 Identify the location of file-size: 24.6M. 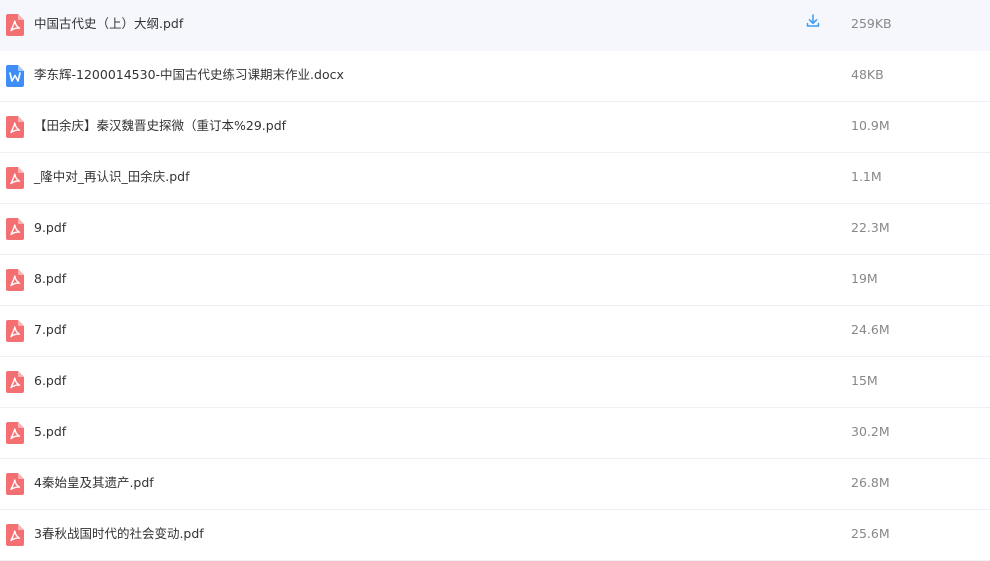
(870, 329).